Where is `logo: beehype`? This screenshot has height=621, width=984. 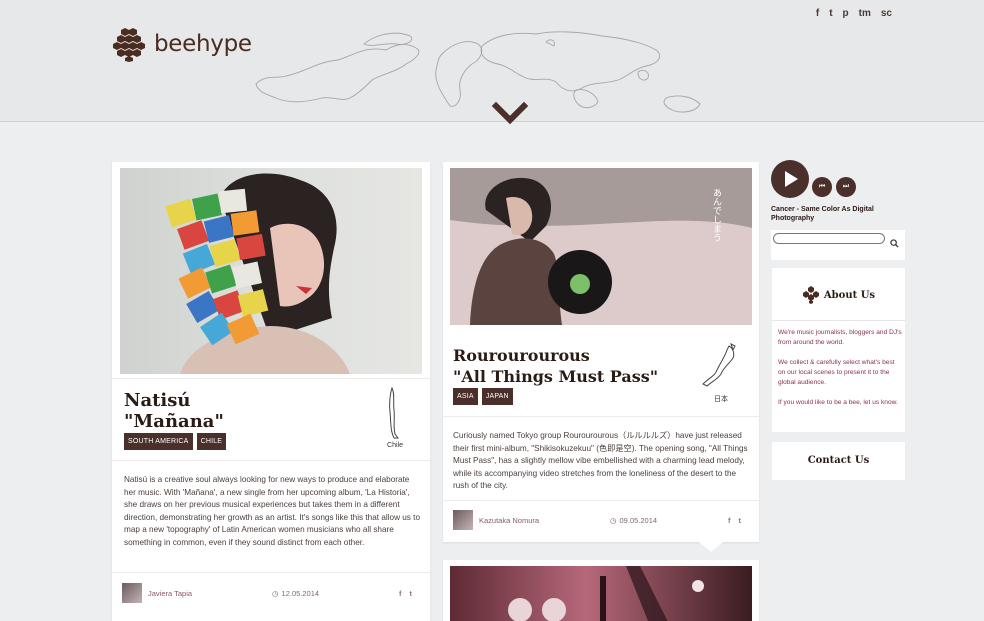 logo: beehype is located at coordinates (182, 44).